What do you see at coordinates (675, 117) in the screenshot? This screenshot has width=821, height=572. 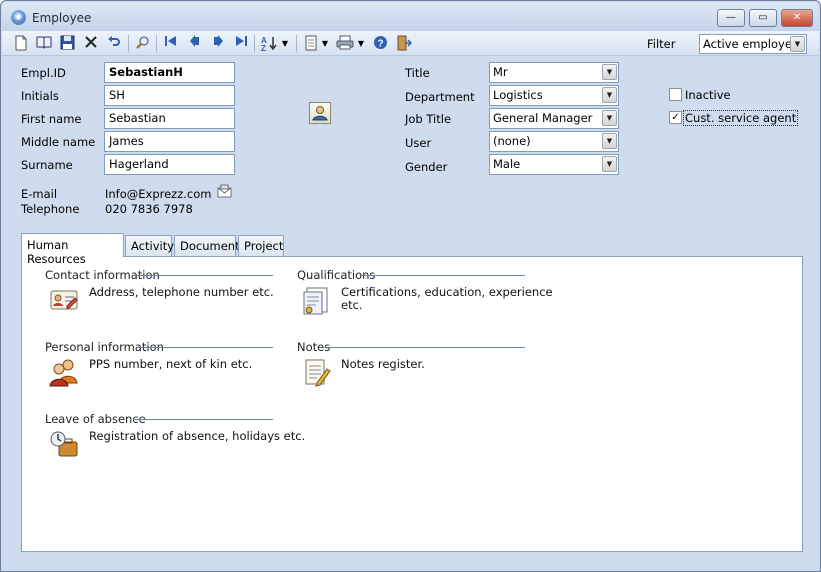 I see `cust-service-agent-checkbox: ✓` at bounding box center [675, 117].